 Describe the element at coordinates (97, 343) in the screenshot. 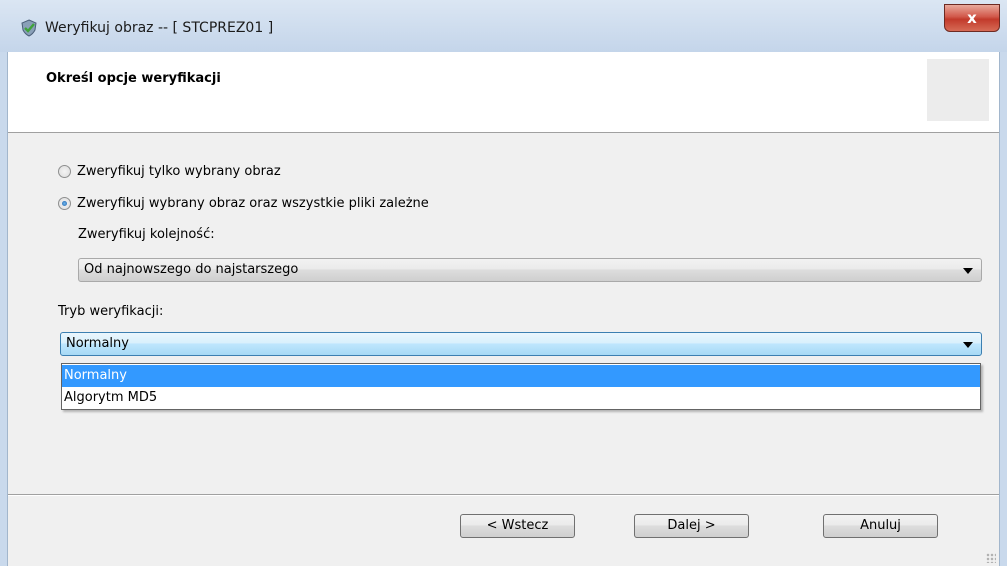

I see `mode-select-value: Normalny` at that location.